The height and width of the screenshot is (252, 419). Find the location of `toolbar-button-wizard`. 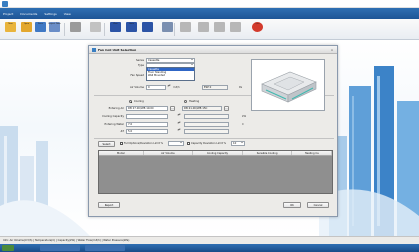

toolbar-button-wizard is located at coordinates (95, 30).